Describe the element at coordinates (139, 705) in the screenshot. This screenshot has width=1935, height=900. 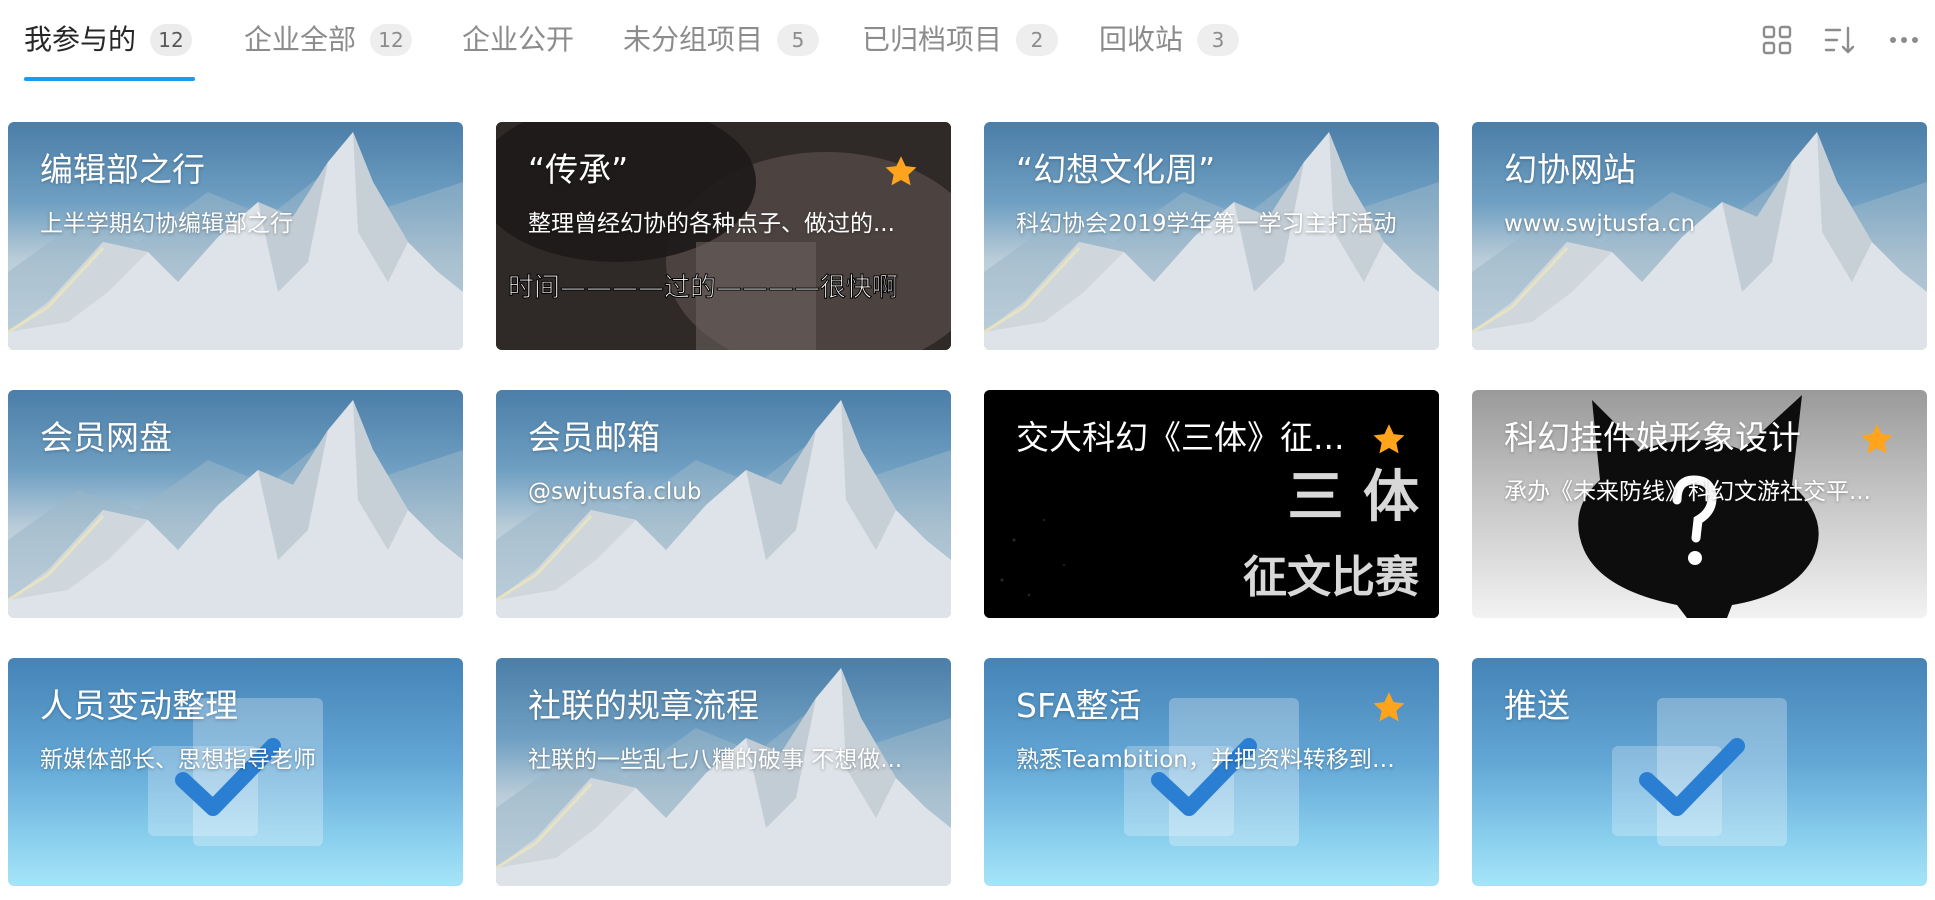
I see `project-title: 人员变动整理` at that location.